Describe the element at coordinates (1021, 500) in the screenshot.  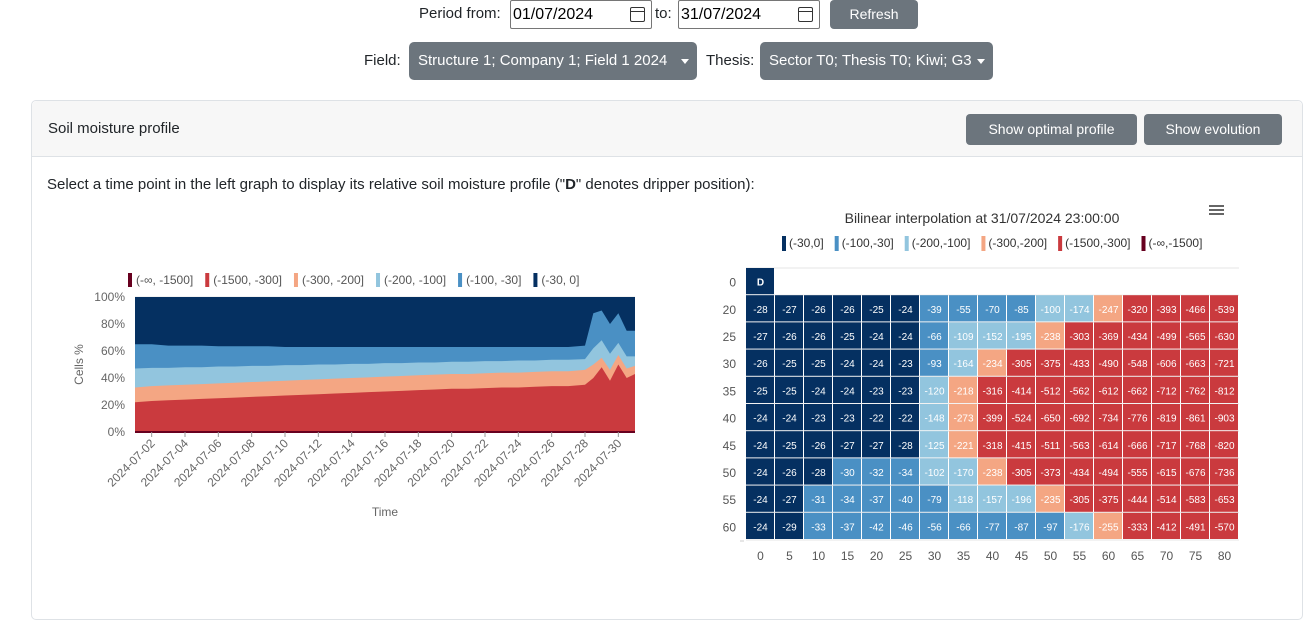
I see `heatmap-cell-label: -196` at that location.